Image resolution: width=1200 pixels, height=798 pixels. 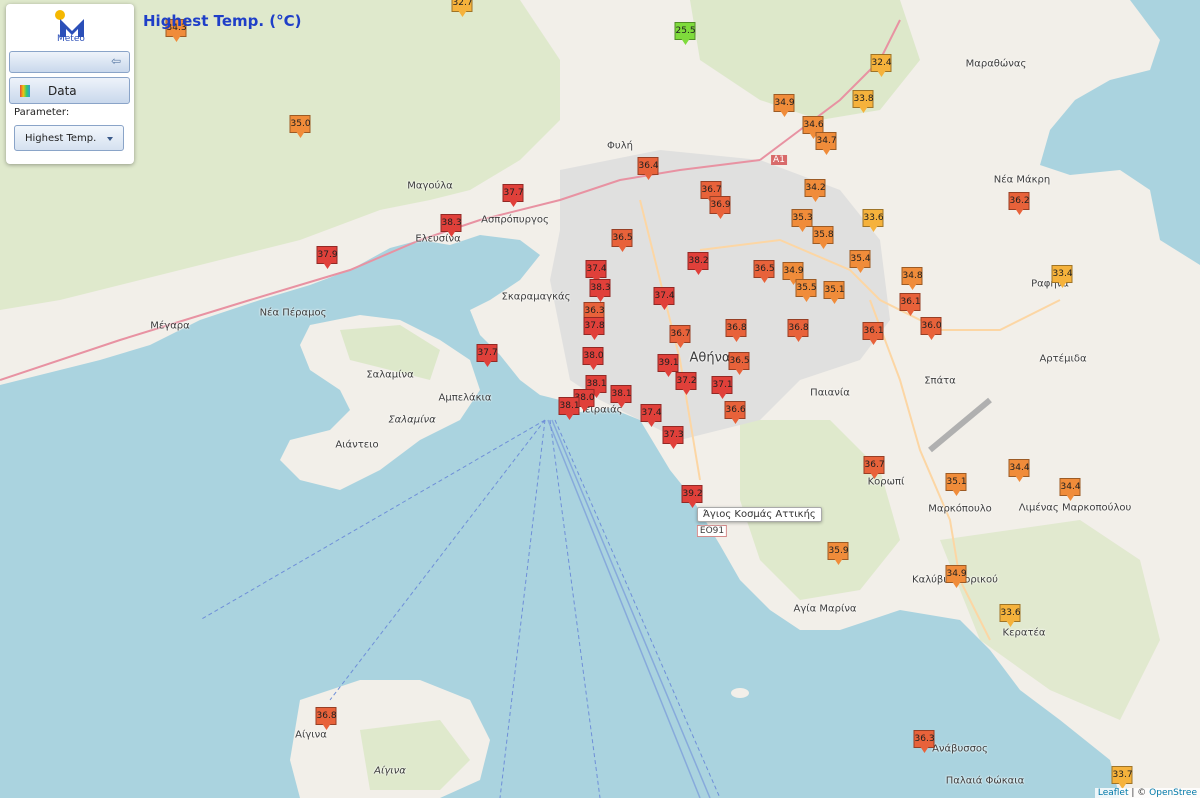 What do you see at coordinates (1063, 359) in the screenshot?
I see `place-label-artemida: Αρτέμιδα` at bounding box center [1063, 359].